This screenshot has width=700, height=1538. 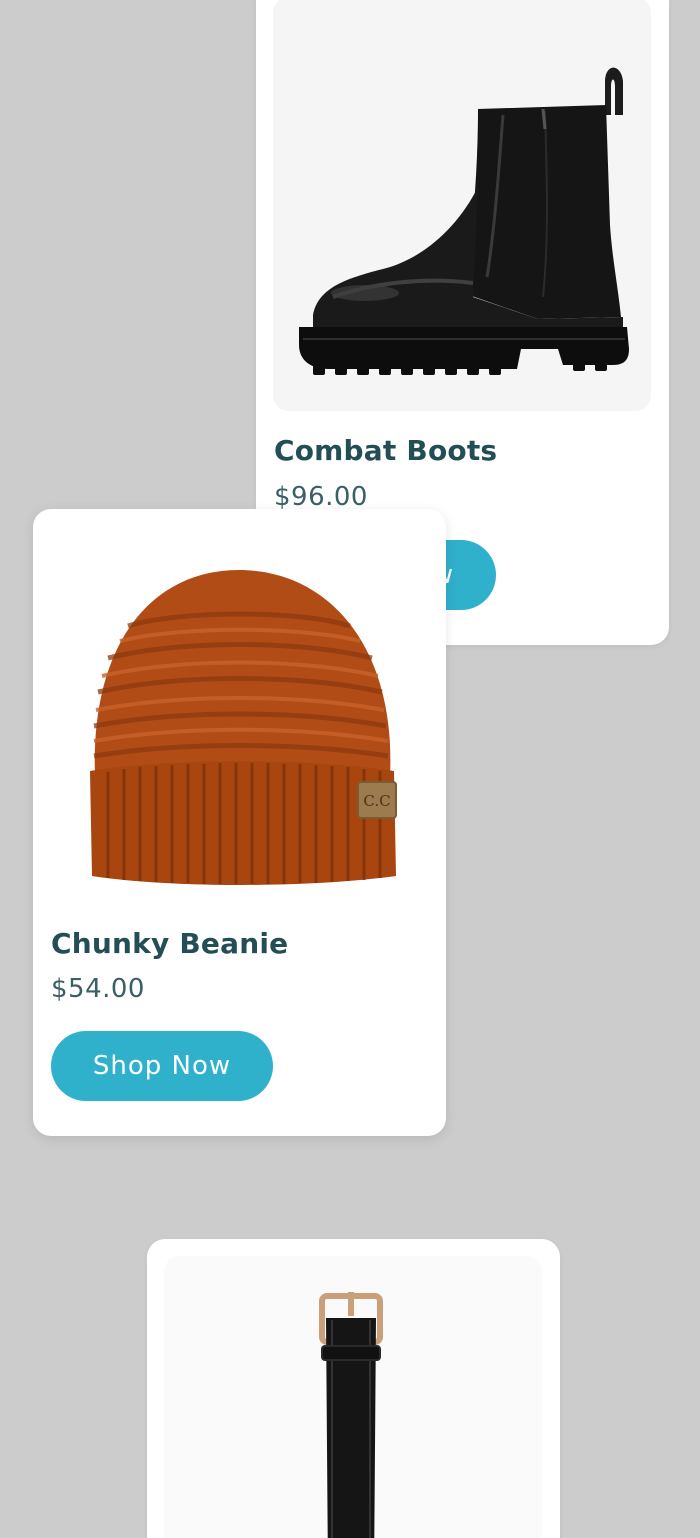 I want to click on beanie-image: C.C, so click(x=239, y=716).